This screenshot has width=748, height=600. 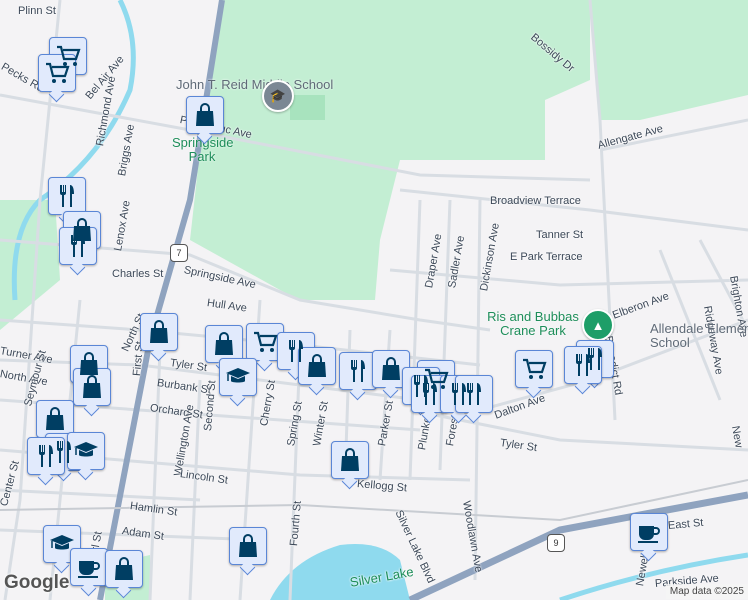 What do you see at coordinates (179, 253) in the screenshot?
I see `route-7-shield: 7` at bounding box center [179, 253].